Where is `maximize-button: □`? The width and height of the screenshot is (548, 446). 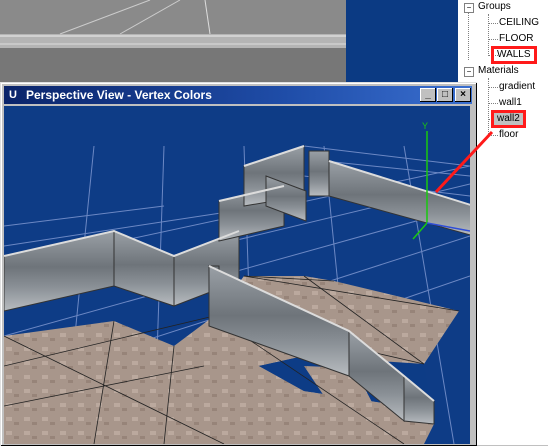 maximize-button: □ is located at coordinates (445, 95).